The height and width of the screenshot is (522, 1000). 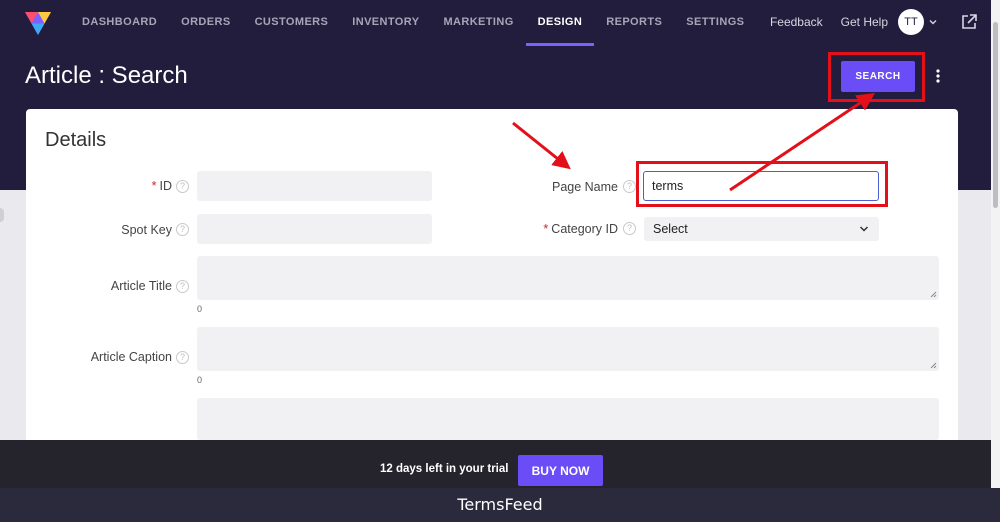 I want to click on get-help-link: Get Help, so click(x=864, y=22).